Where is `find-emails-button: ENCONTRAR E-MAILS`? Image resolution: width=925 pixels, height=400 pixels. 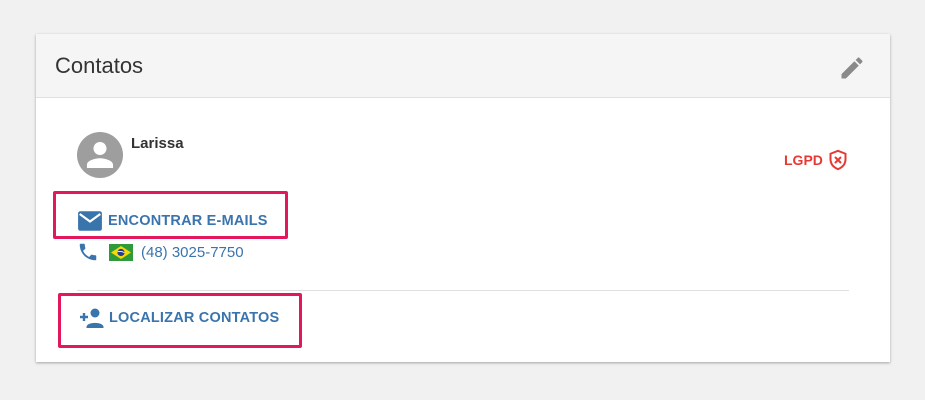 find-emails-button: ENCONTRAR E-MAILS is located at coordinates (172, 221).